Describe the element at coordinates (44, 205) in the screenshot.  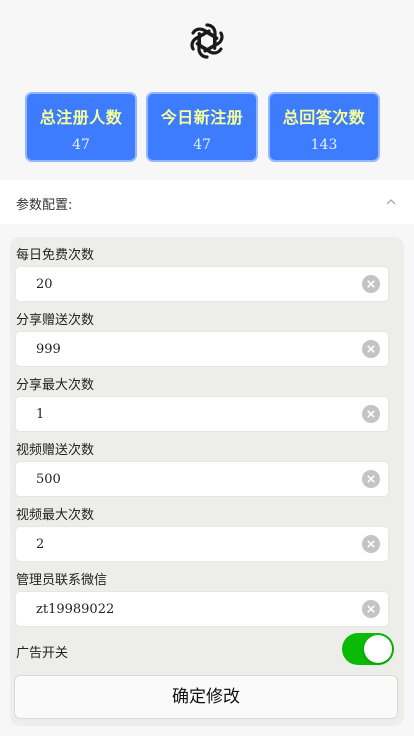
I see `section-title: 参数配置:` at that location.